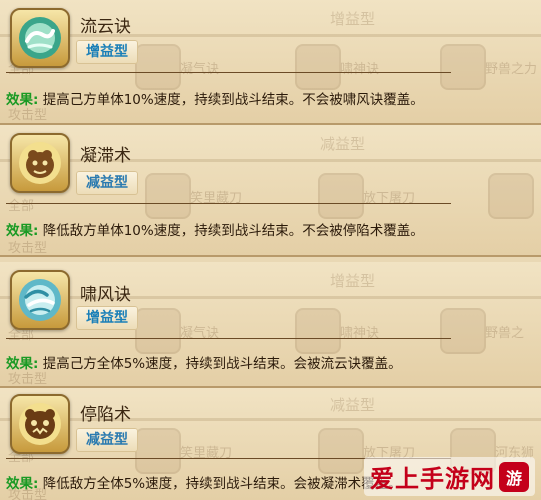 The height and width of the screenshot is (500, 541). I want to click on effect-text-row: 效果: 降低敌方全体5%速度，持续到战斗结束。会被凝滞术覆盖。, so click(204, 482).